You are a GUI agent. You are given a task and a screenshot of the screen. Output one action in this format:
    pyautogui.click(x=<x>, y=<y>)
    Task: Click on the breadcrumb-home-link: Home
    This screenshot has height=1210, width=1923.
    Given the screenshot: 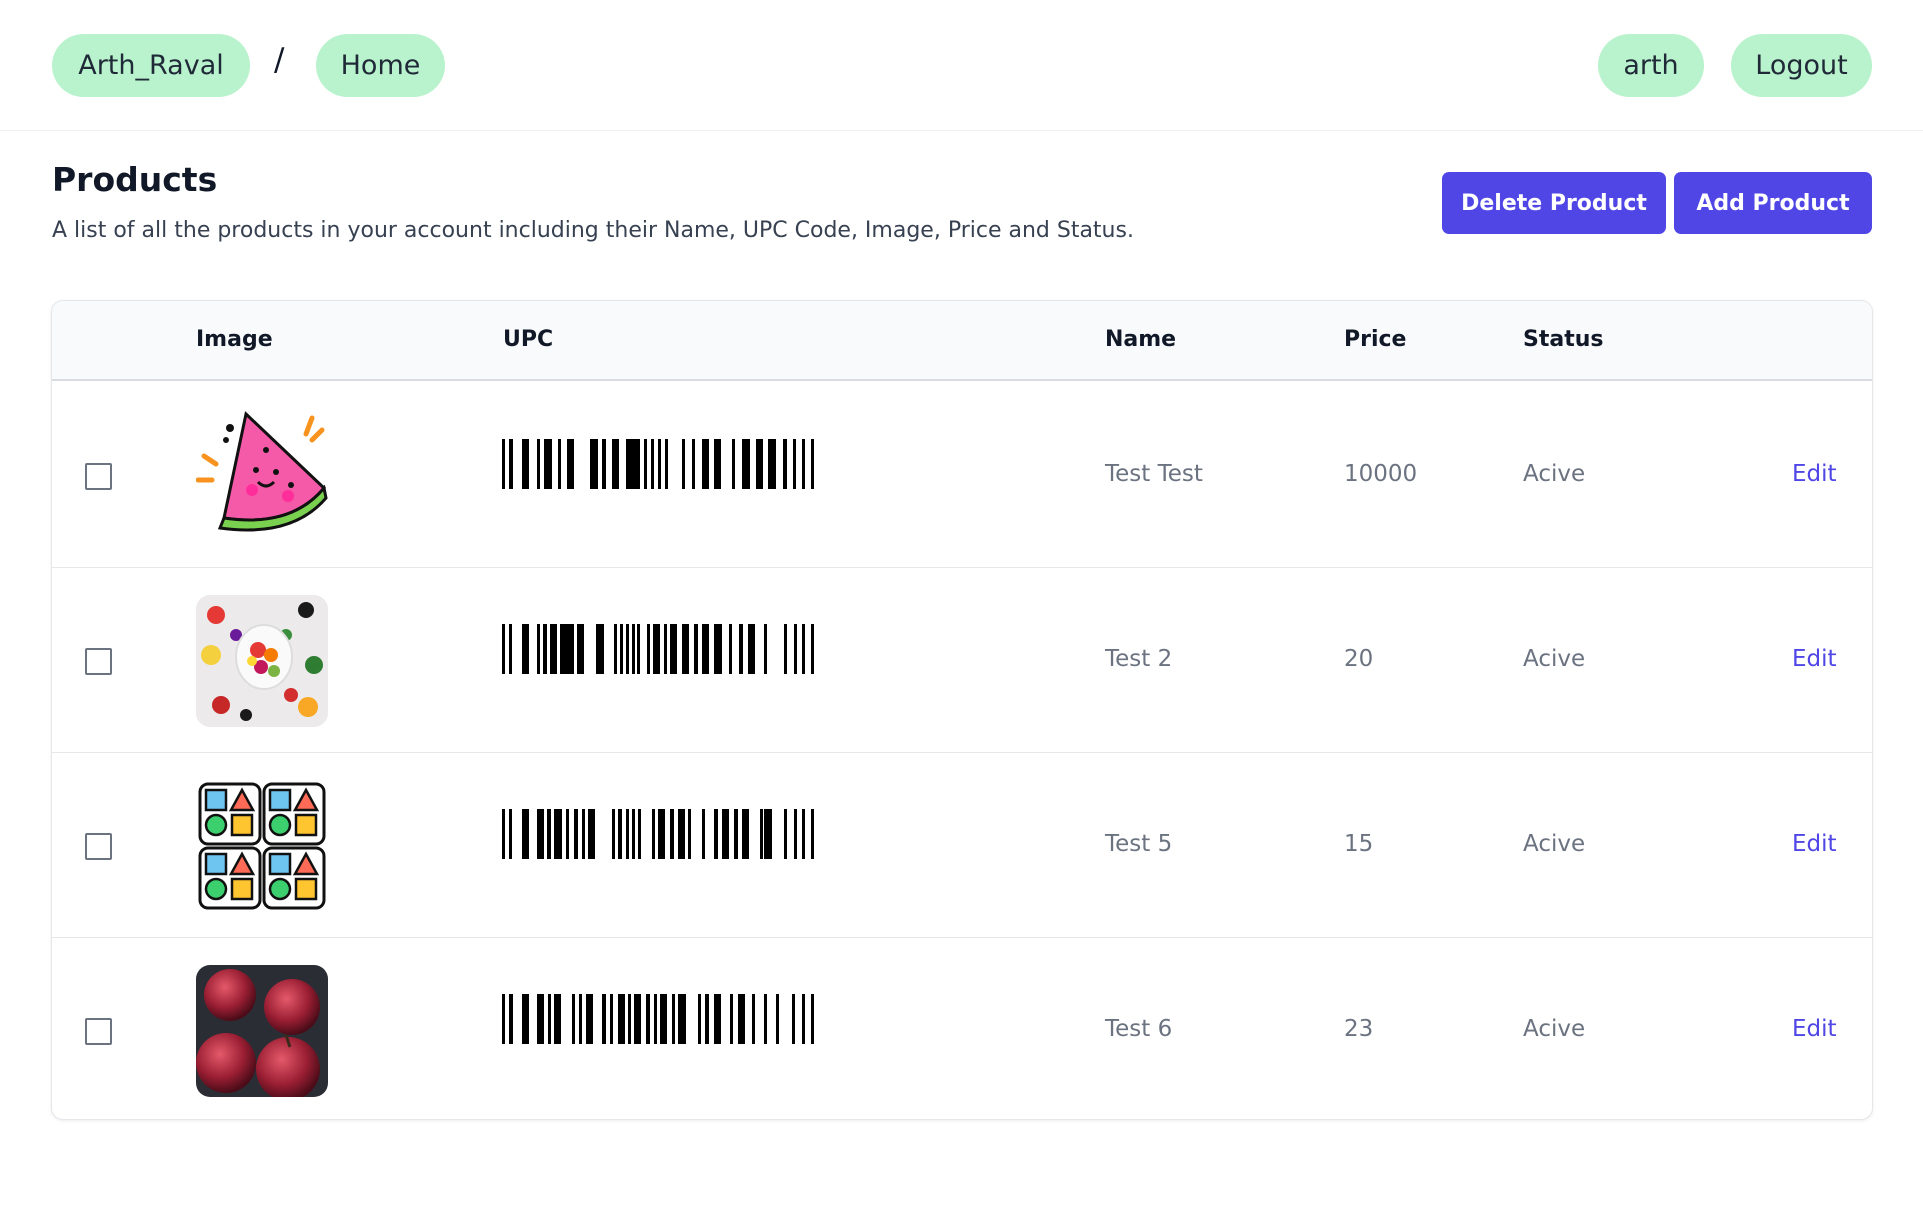 What is the action you would take?
    pyautogui.click(x=380, y=65)
    